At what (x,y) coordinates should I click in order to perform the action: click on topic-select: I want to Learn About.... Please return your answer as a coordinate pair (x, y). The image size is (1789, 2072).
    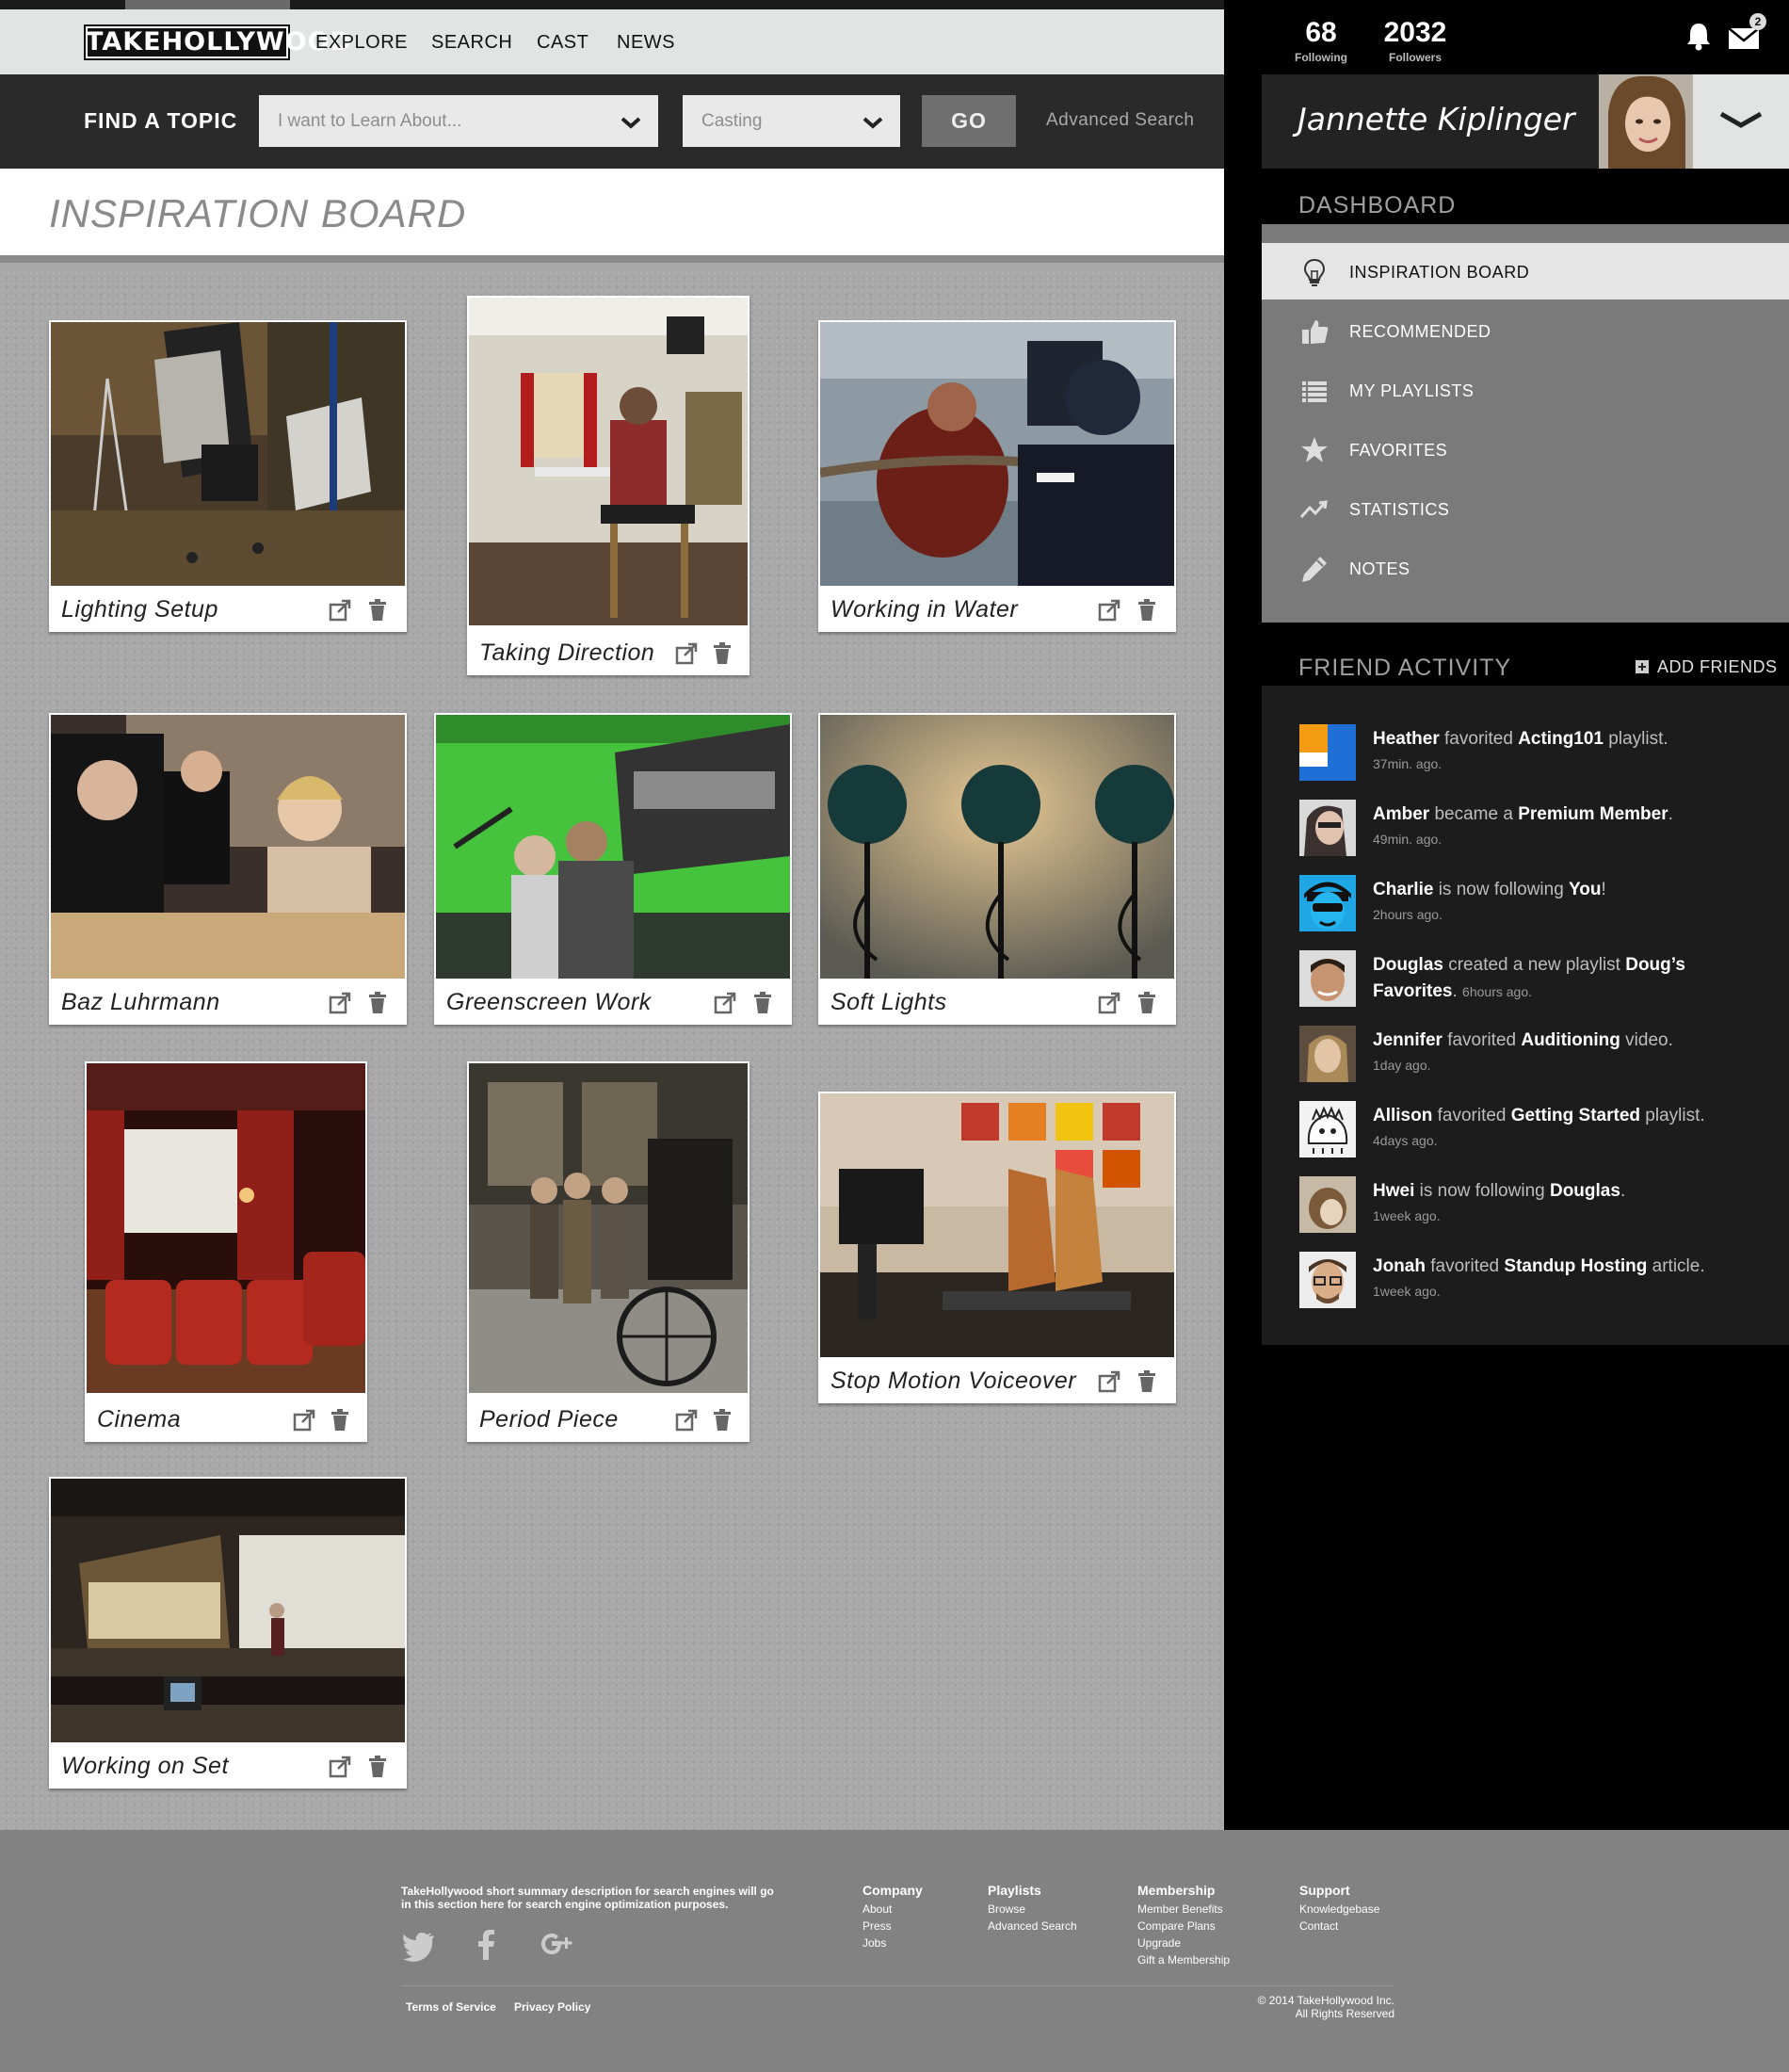
    Looking at the image, I should click on (458, 121).